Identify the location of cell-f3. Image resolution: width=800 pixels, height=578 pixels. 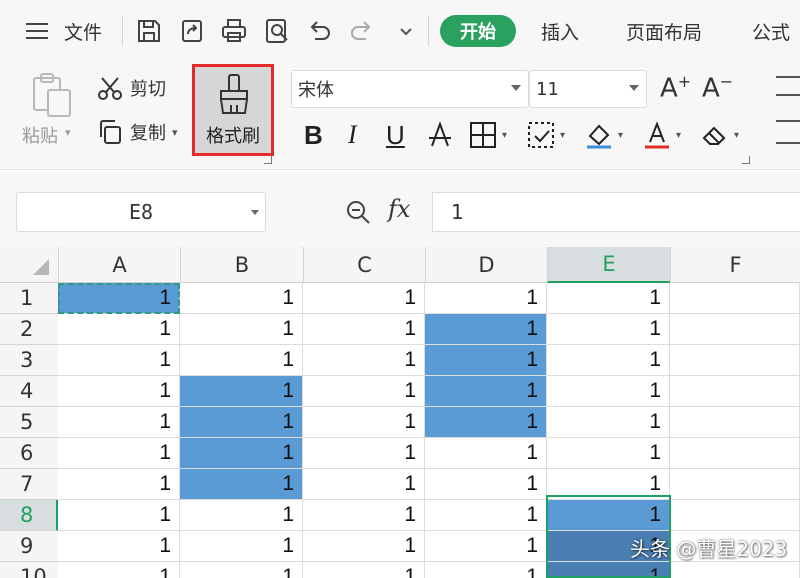
(735, 360).